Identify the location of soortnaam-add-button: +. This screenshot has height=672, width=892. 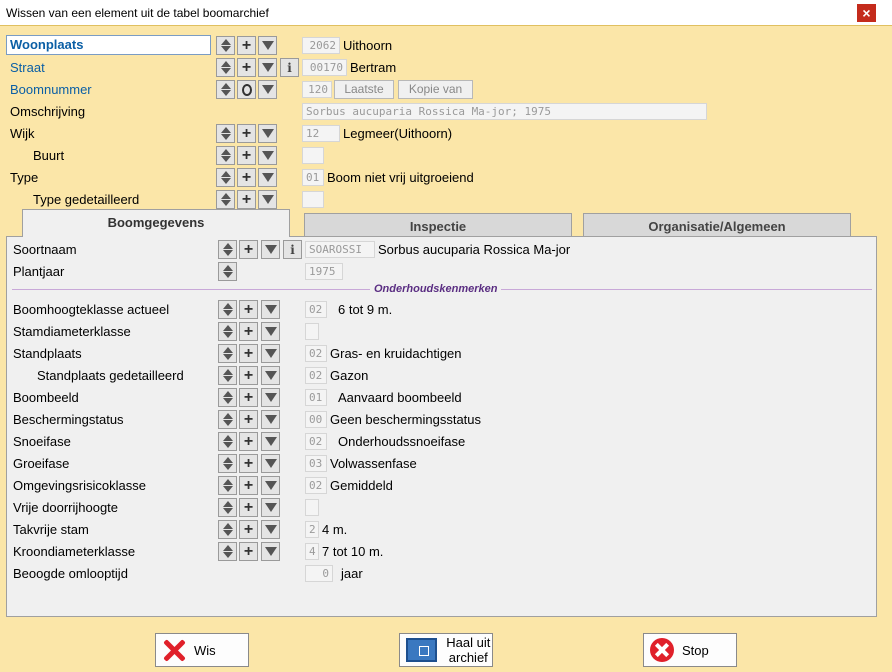
(248, 249).